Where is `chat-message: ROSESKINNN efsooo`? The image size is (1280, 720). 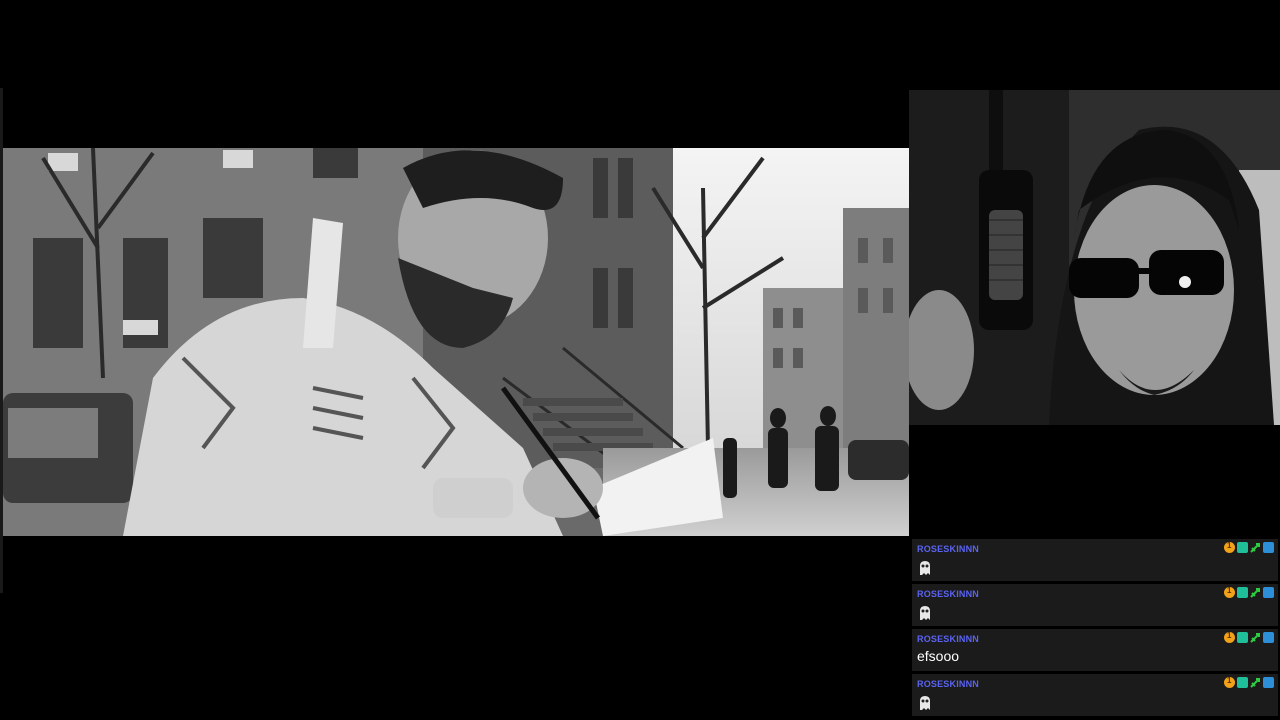
chat-message: ROSESKINNN efsooo is located at coordinates (1095, 650).